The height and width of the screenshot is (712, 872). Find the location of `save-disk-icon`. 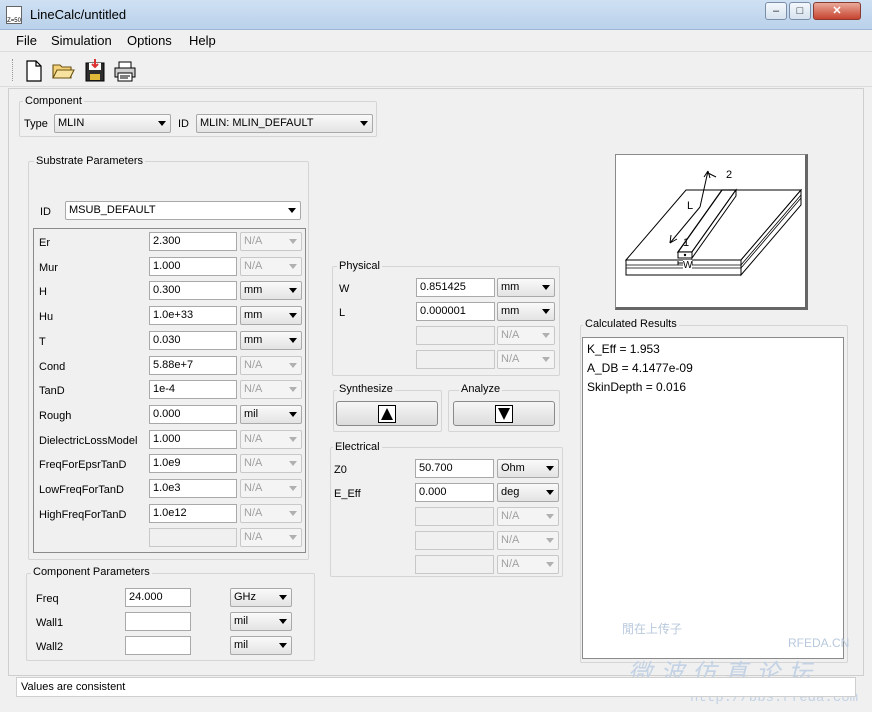

save-disk-icon is located at coordinates (95, 71).